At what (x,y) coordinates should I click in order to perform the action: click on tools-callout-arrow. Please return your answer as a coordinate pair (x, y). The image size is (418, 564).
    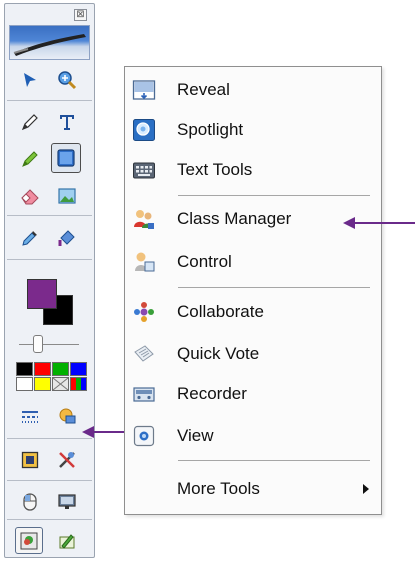
    Looking at the image, I should click on (103, 432).